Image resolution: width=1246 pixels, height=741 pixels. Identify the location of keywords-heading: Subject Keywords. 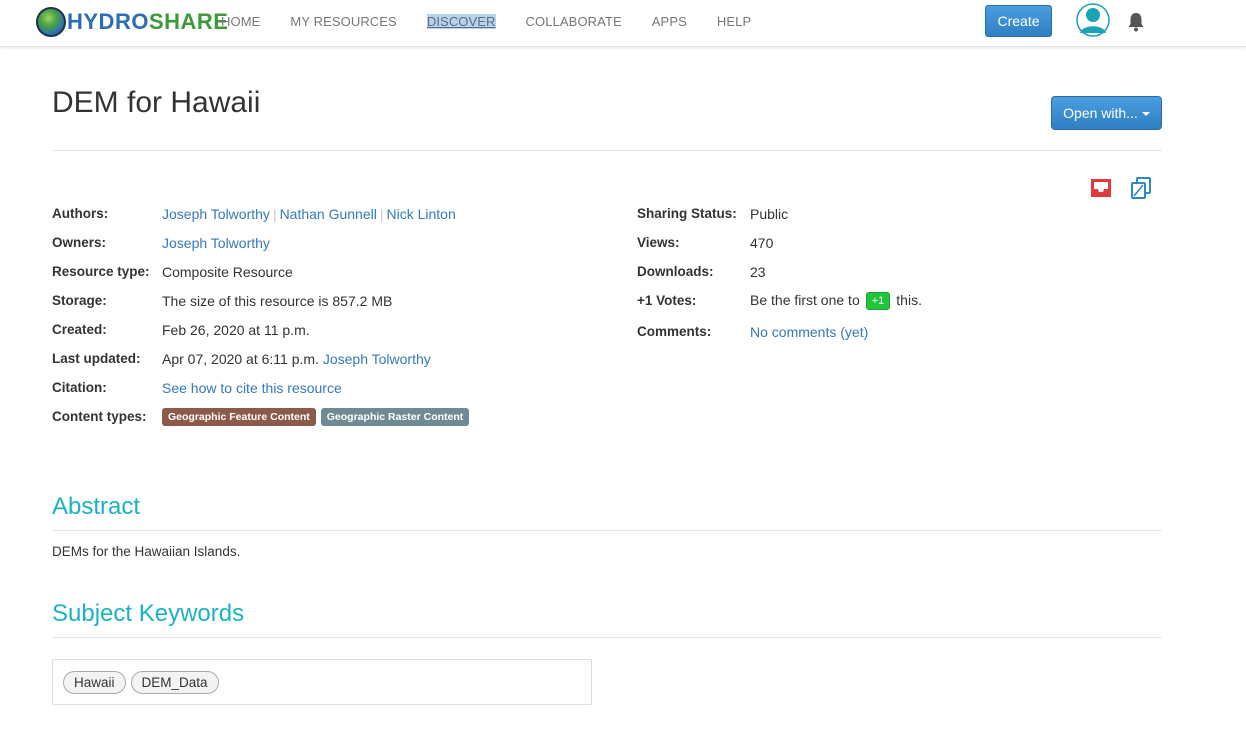
(148, 613).